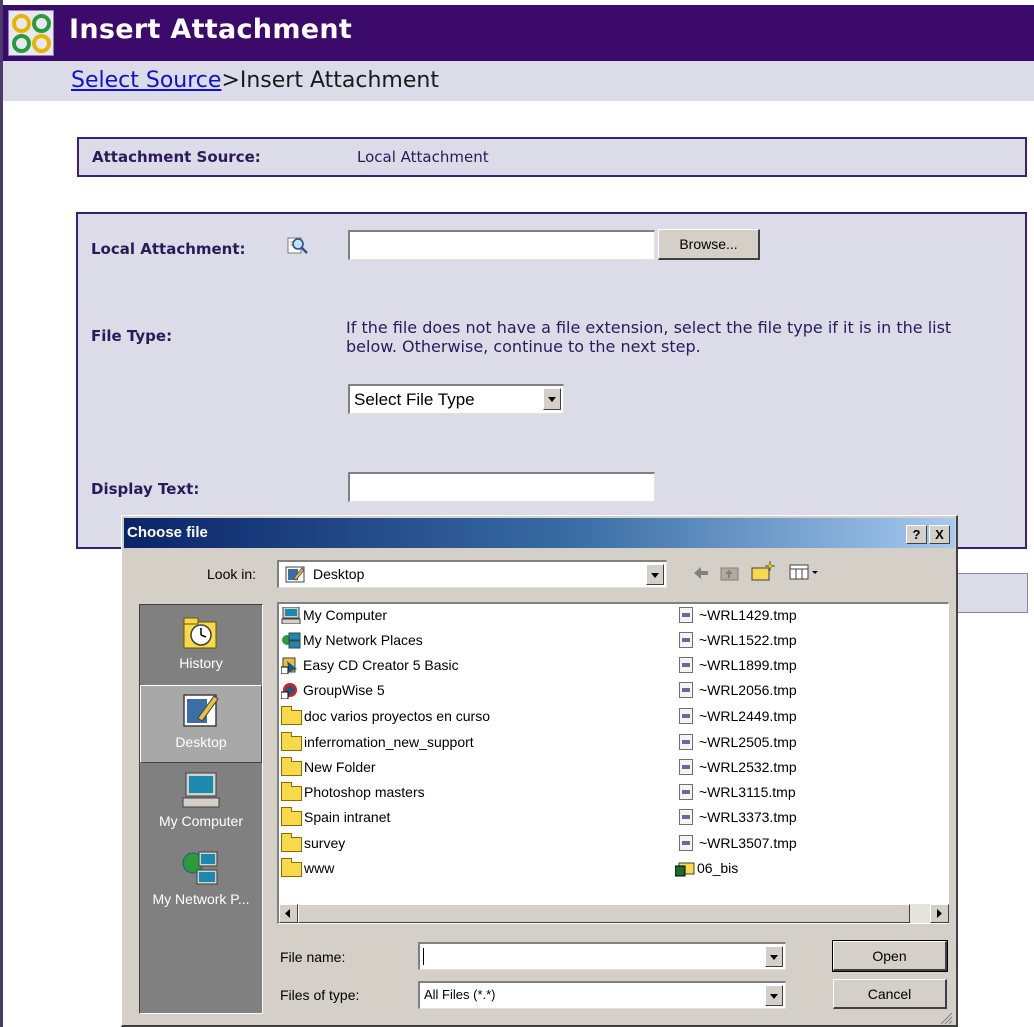 The image size is (1034, 1027). What do you see at coordinates (748, 817) in the screenshot?
I see `list-item-name: ~WRL3373.tmp` at bounding box center [748, 817].